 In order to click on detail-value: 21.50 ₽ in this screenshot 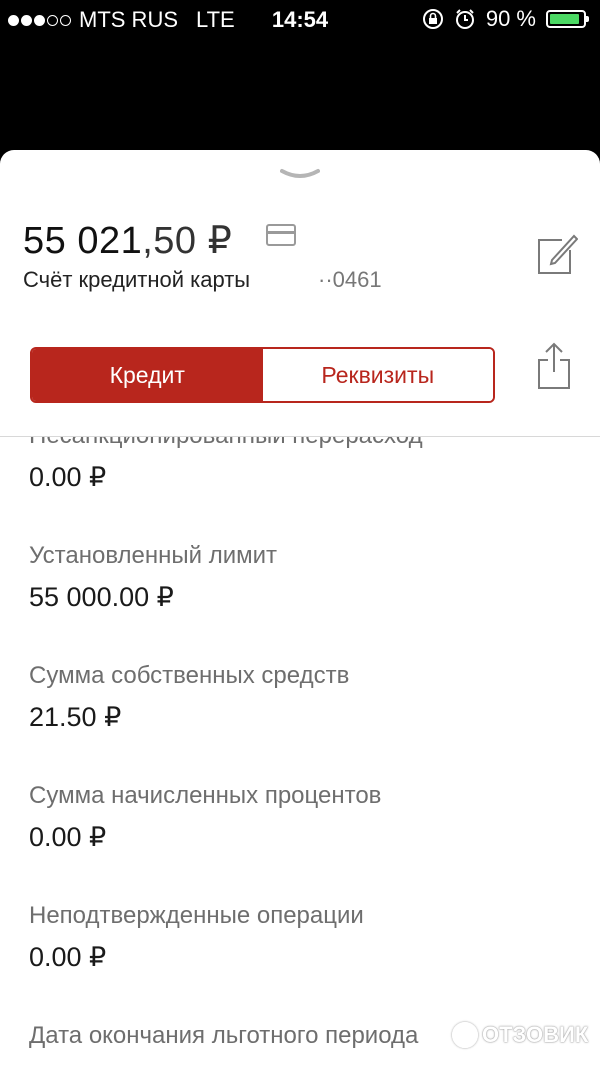, I will do `click(75, 717)`.